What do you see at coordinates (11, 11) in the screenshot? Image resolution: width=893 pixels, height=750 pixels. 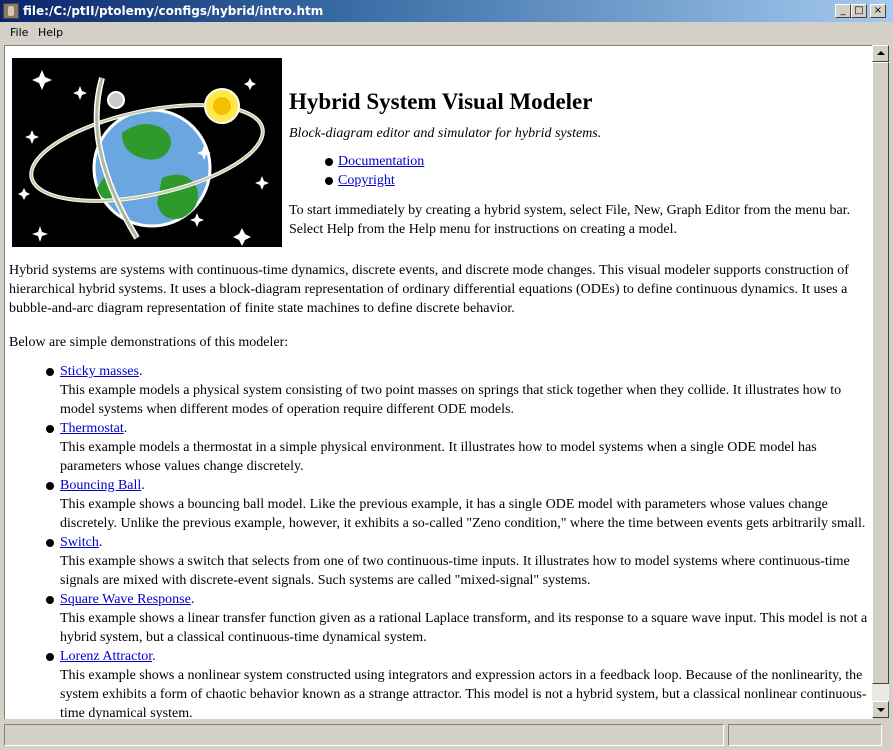 I see `app-icon` at bounding box center [11, 11].